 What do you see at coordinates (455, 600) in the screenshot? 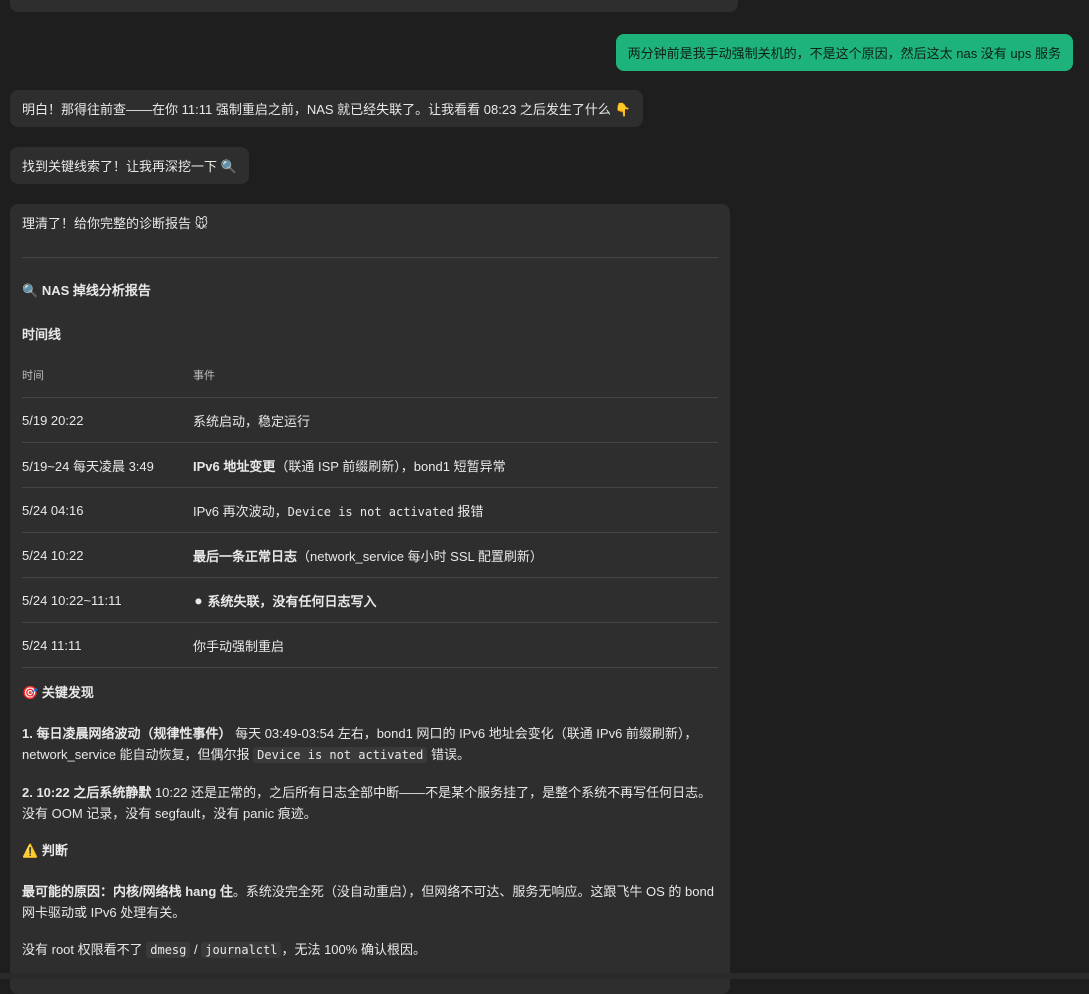
I see `cell-event: ⚫ 系统失联，没有任何日志写入` at bounding box center [455, 600].